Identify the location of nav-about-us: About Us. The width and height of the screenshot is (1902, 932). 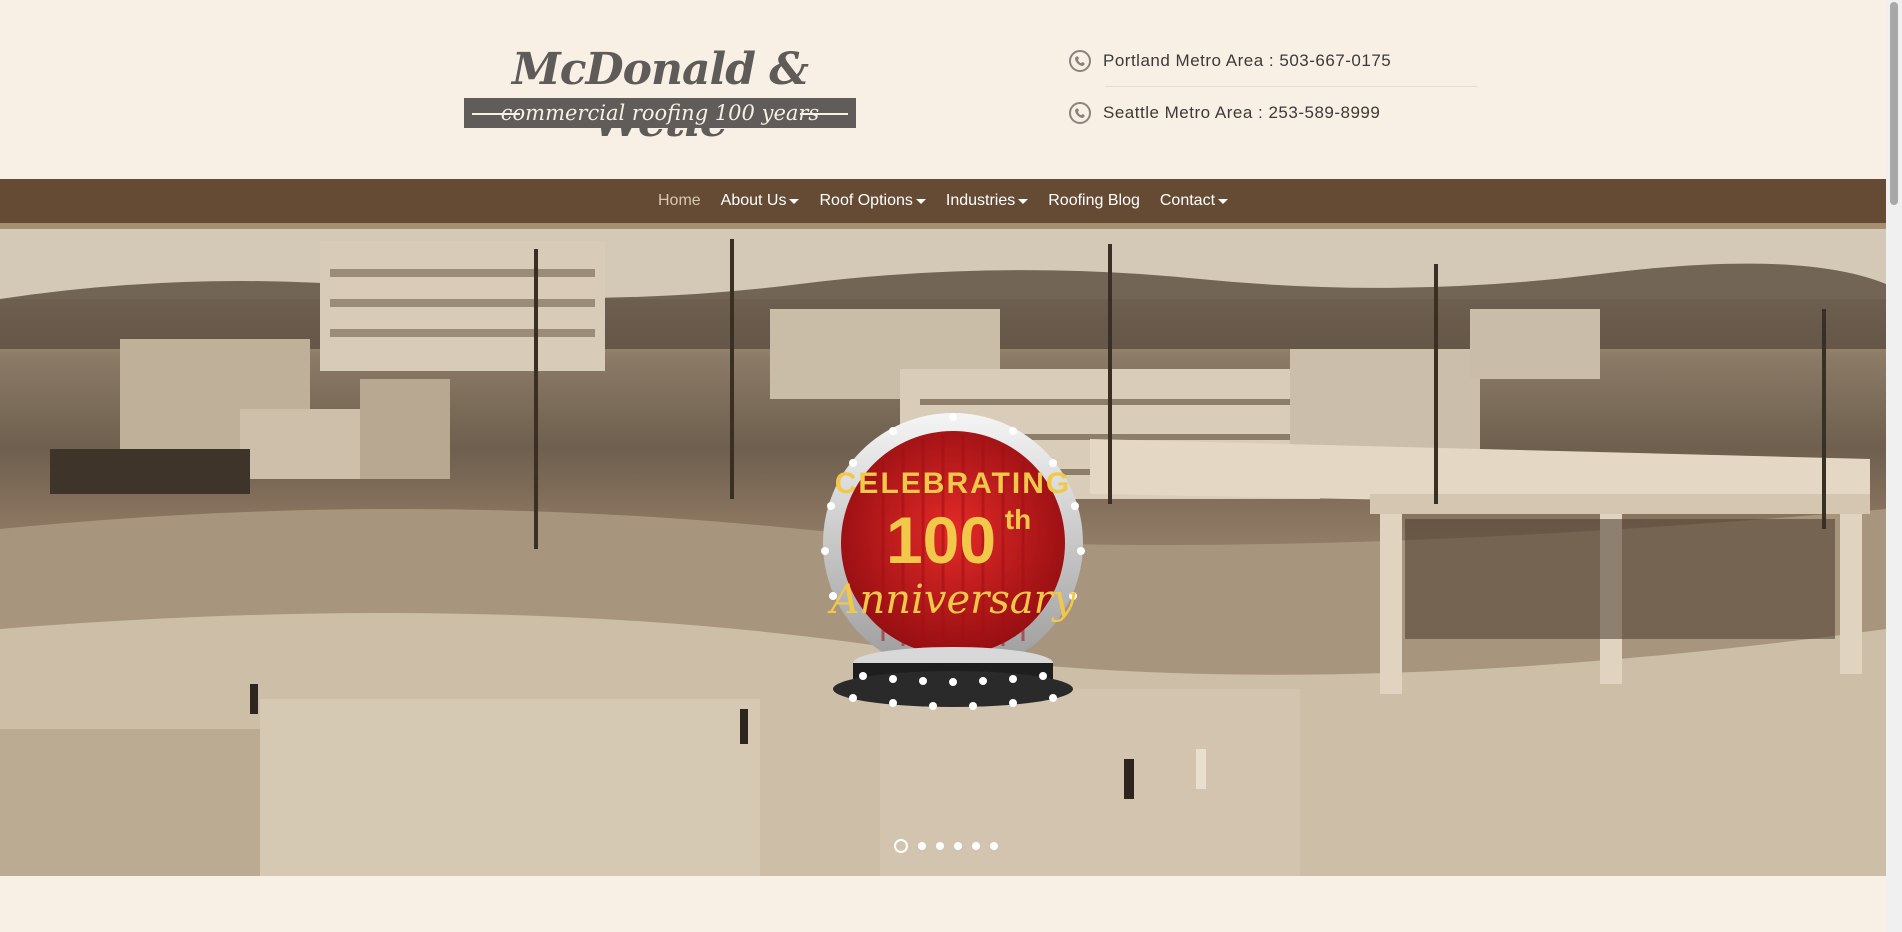
(760, 201).